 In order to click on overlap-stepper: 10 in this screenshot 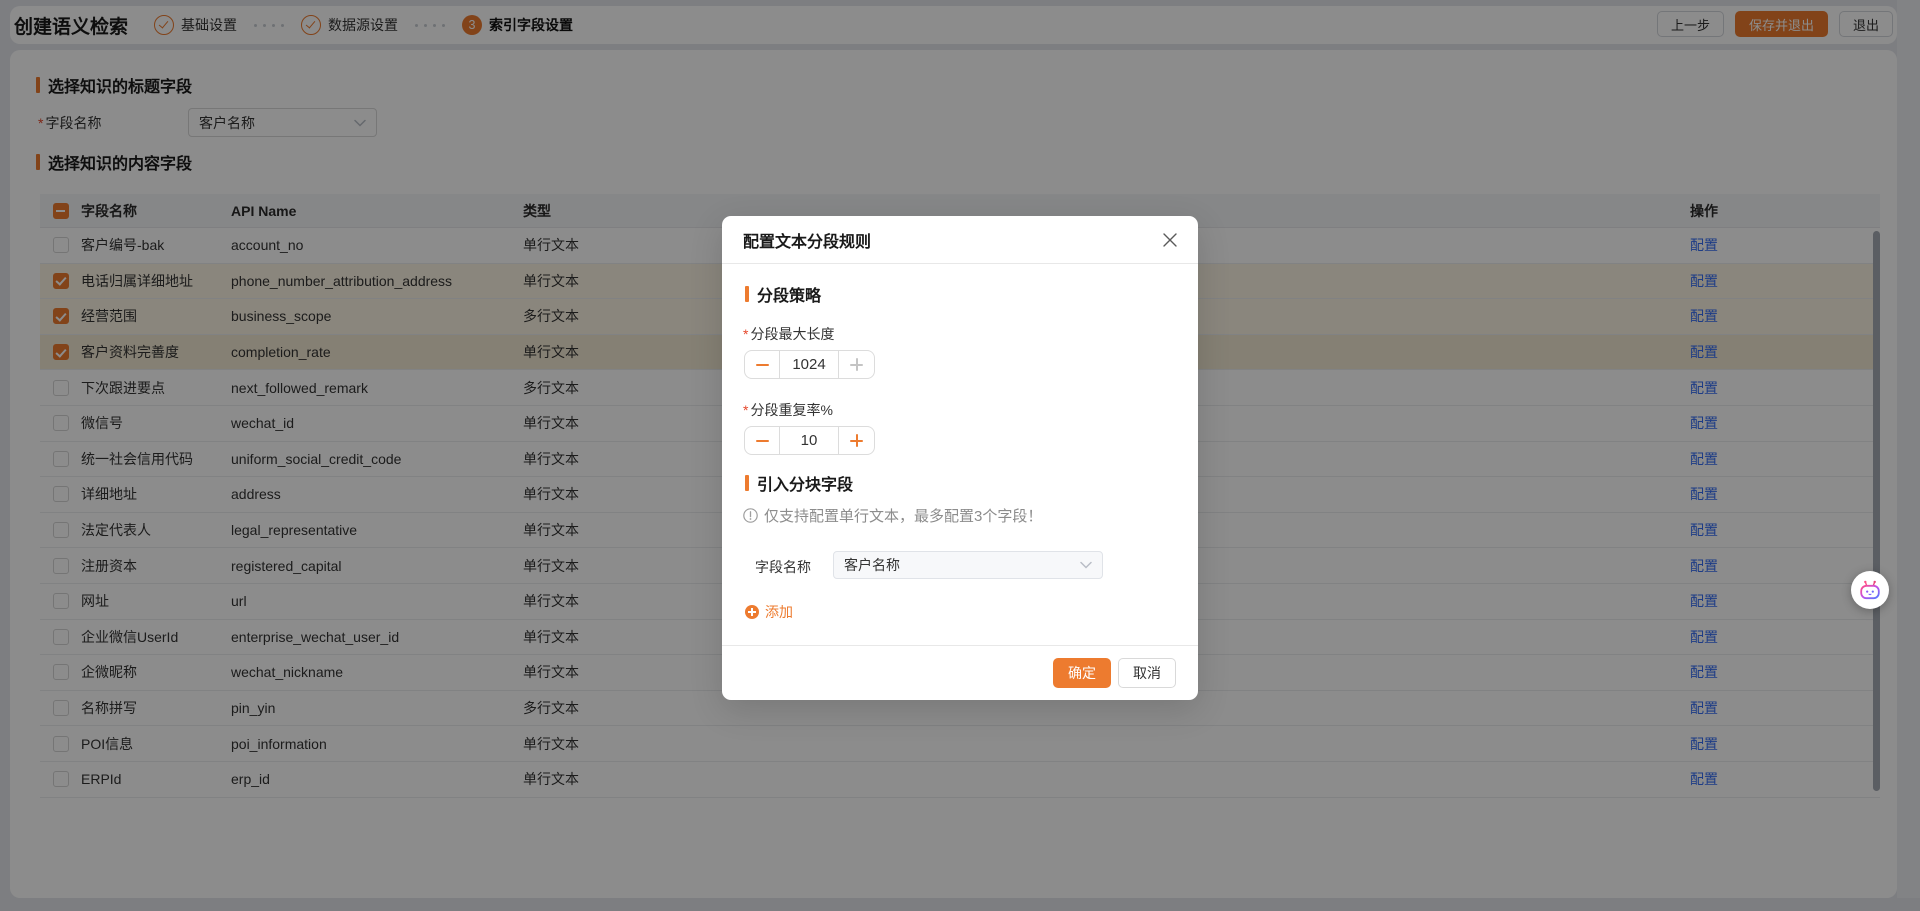, I will do `click(809, 440)`.